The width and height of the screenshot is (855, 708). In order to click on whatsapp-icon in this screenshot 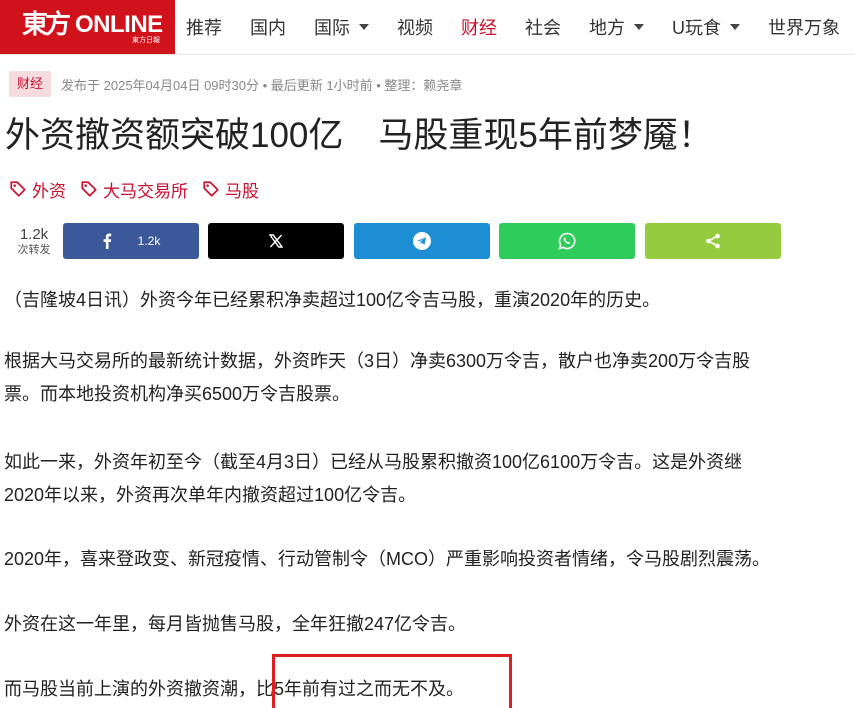, I will do `click(567, 241)`.